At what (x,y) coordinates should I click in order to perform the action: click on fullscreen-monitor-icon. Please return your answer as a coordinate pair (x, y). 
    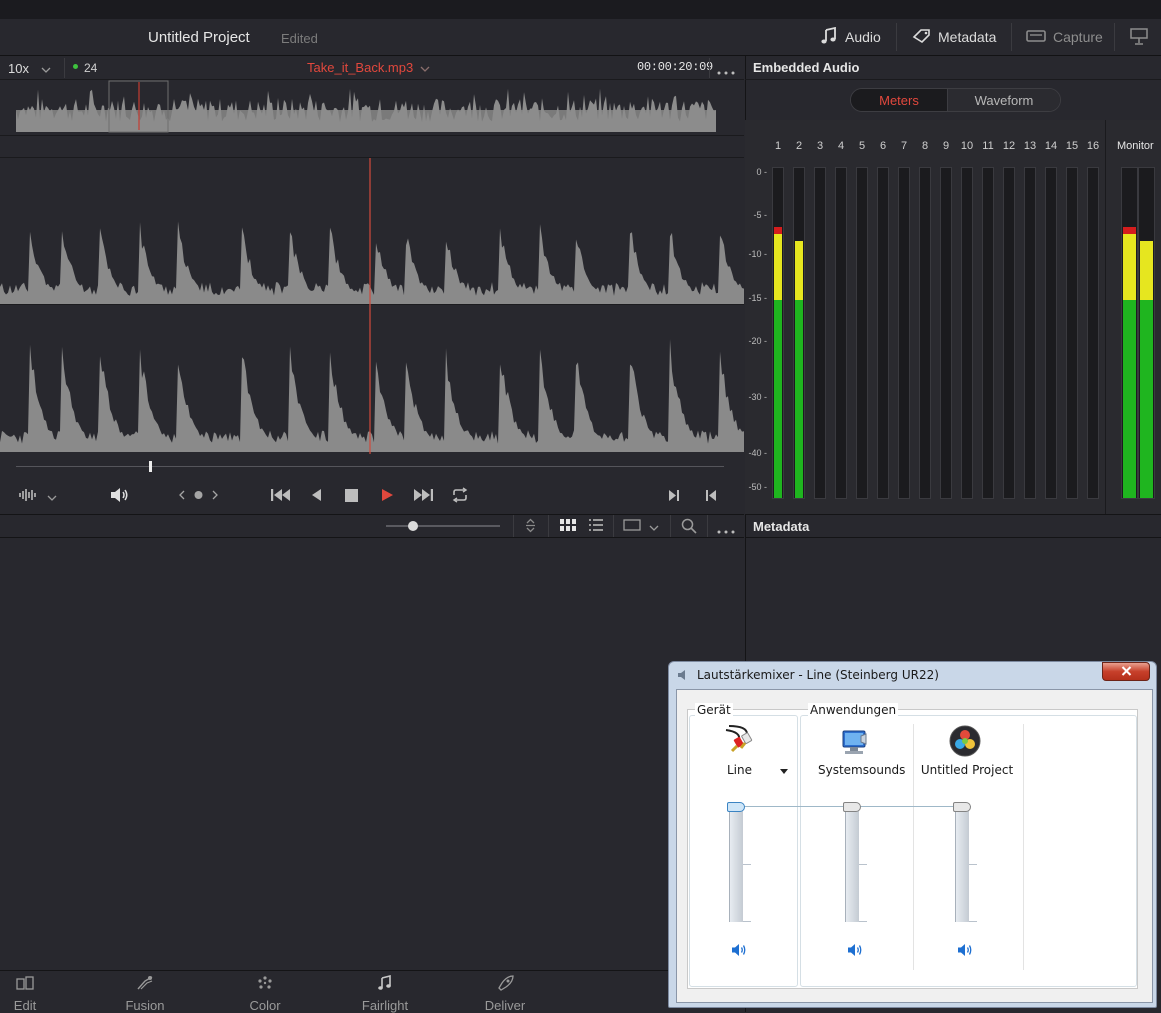
    Looking at the image, I should click on (1139, 38).